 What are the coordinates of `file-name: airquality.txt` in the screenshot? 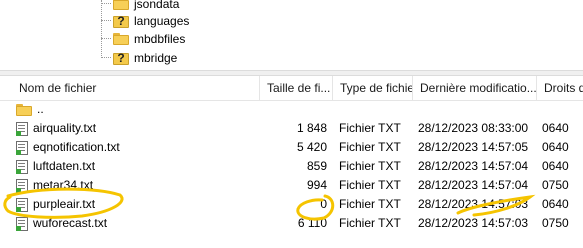 It's located at (65, 128).